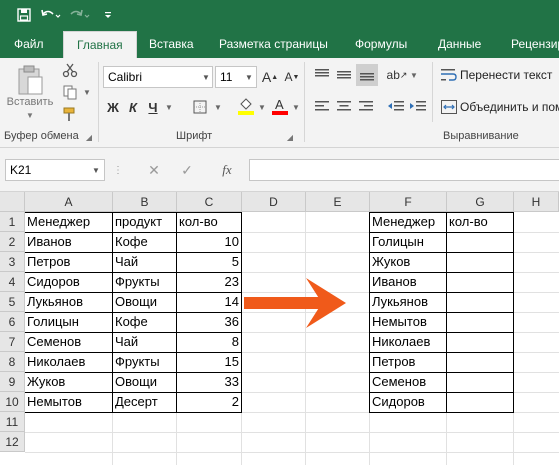  I want to click on row-header: 10, so click(12, 402).